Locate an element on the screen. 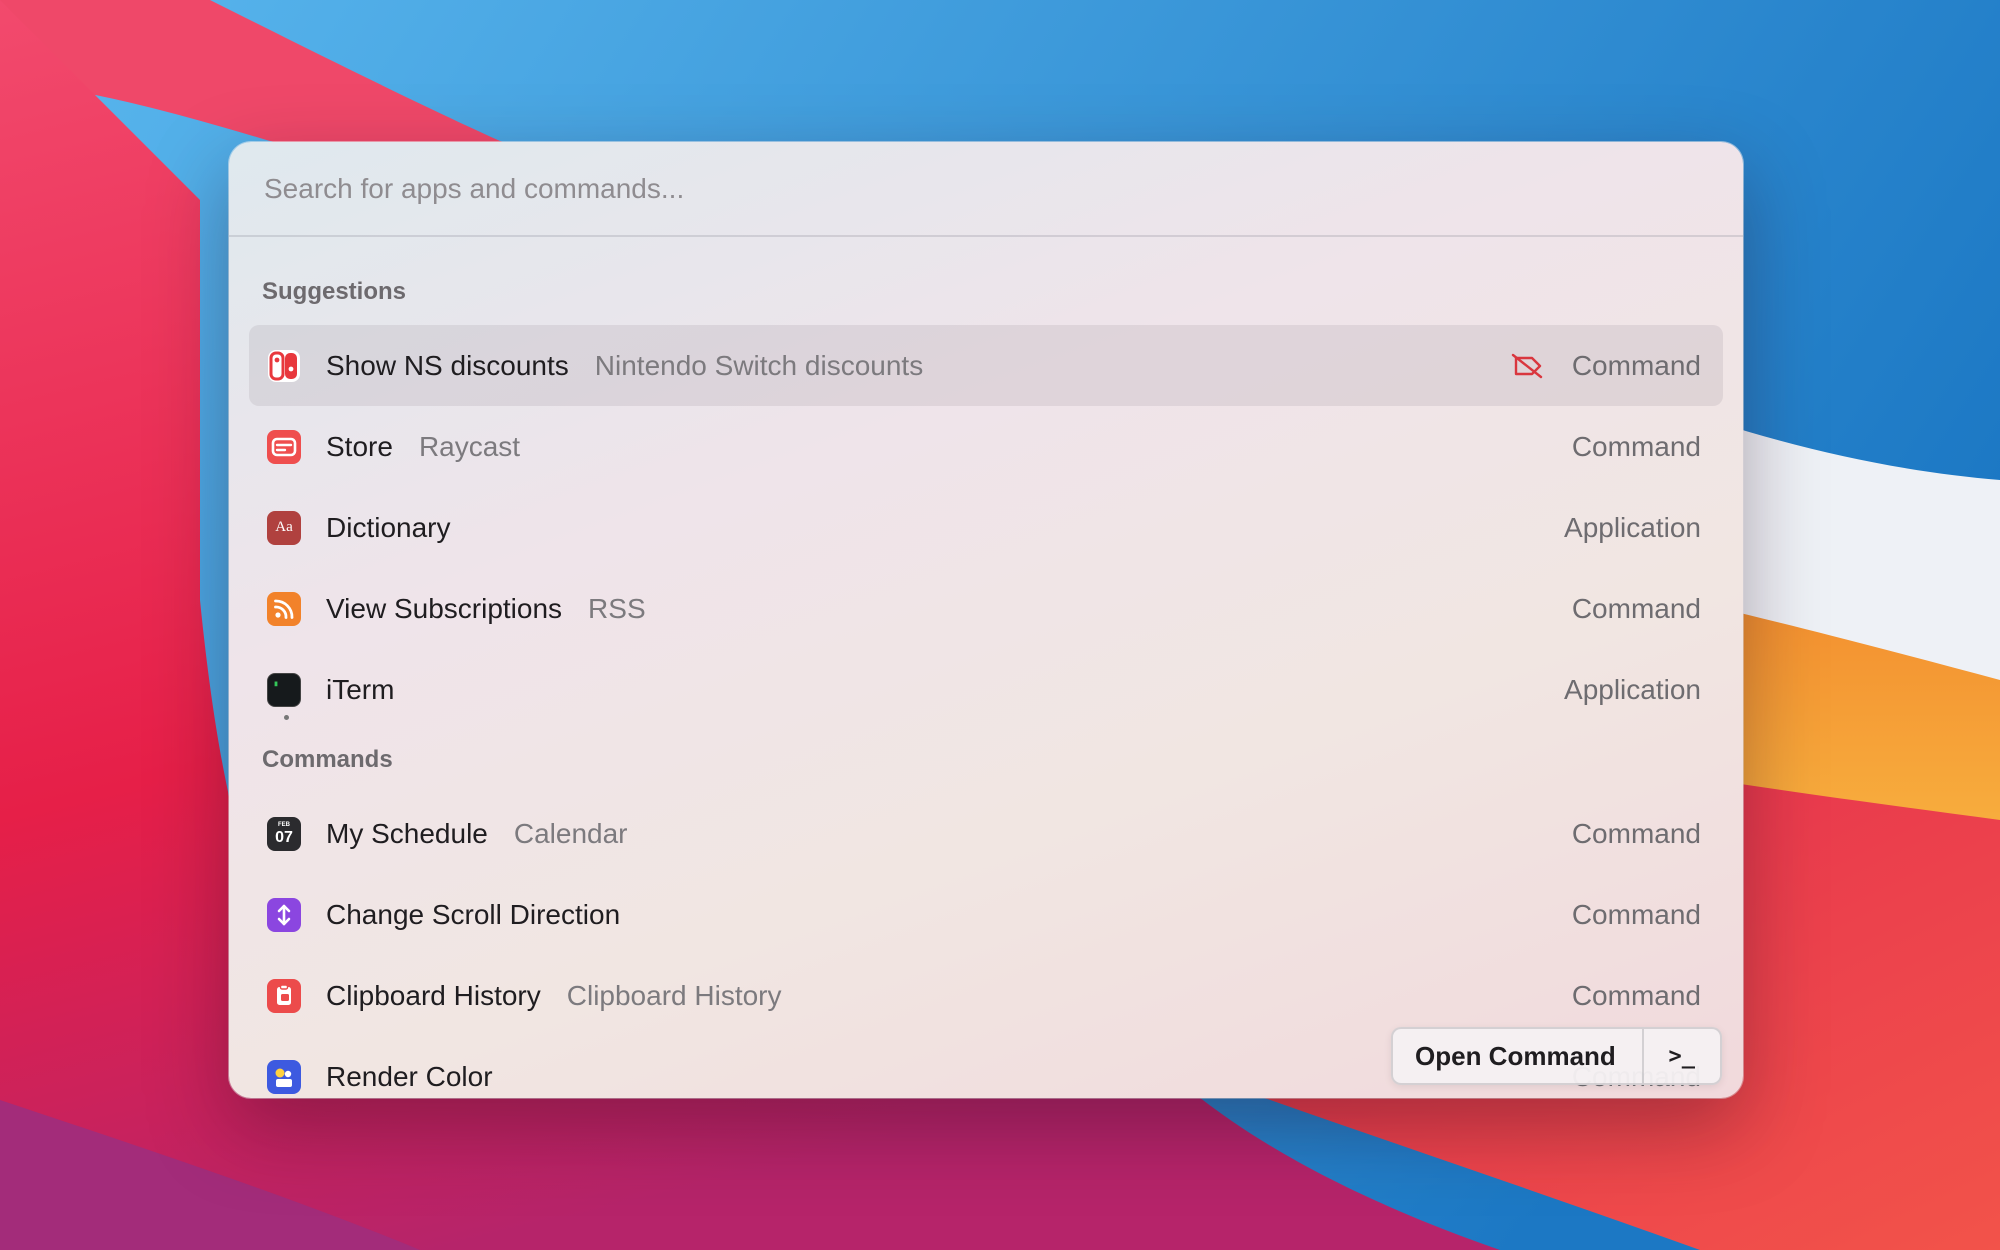  clipboard-icon is located at coordinates (284, 995).